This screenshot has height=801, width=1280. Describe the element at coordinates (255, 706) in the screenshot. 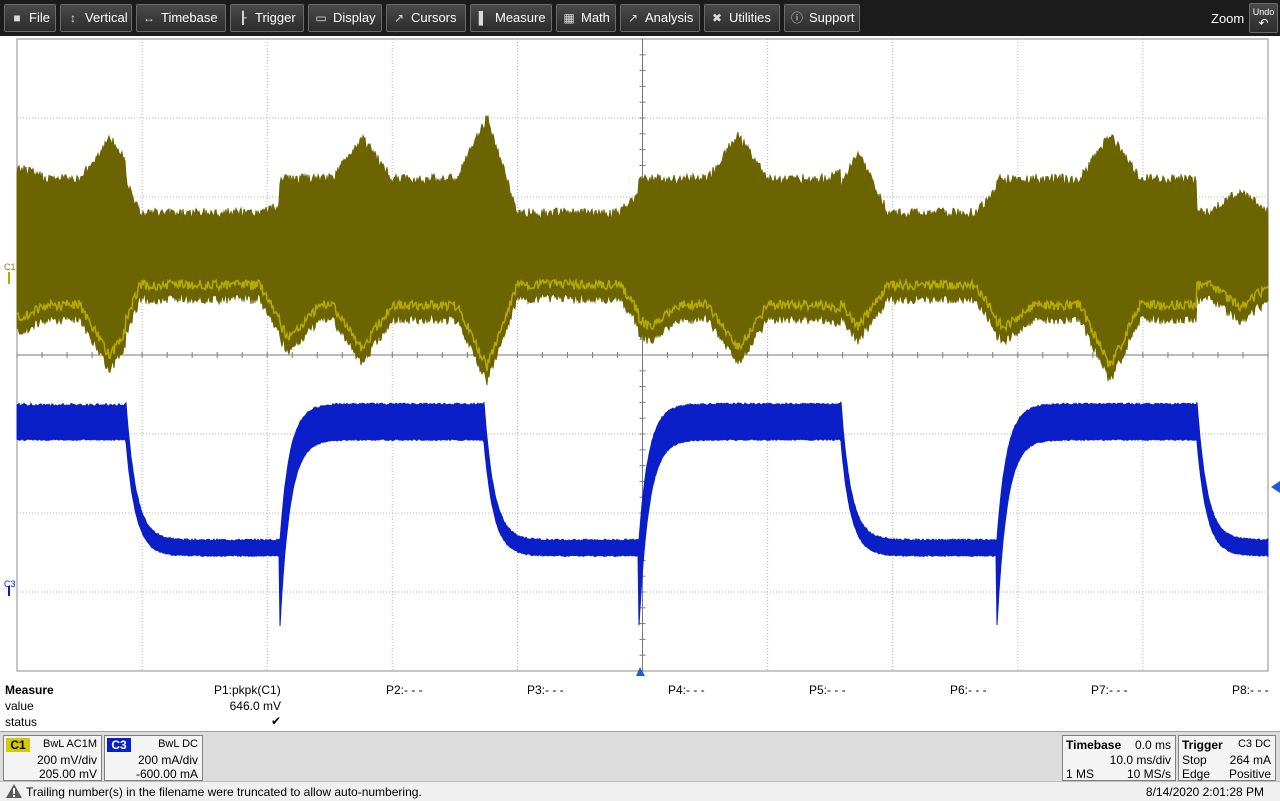

I see `param-p1-value: 646.0 mV` at that location.